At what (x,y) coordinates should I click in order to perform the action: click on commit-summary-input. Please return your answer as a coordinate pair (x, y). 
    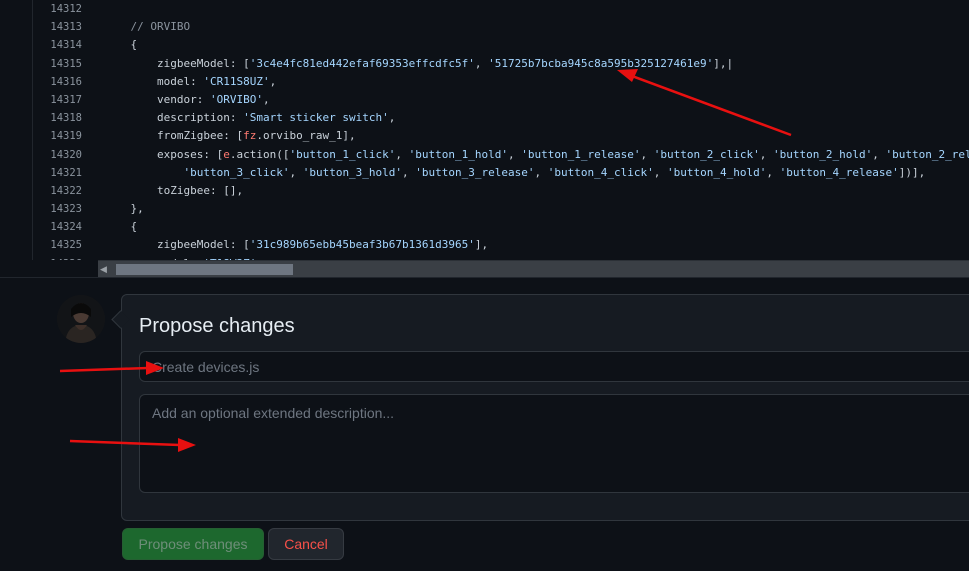
    Looking at the image, I should click on (554, 366).